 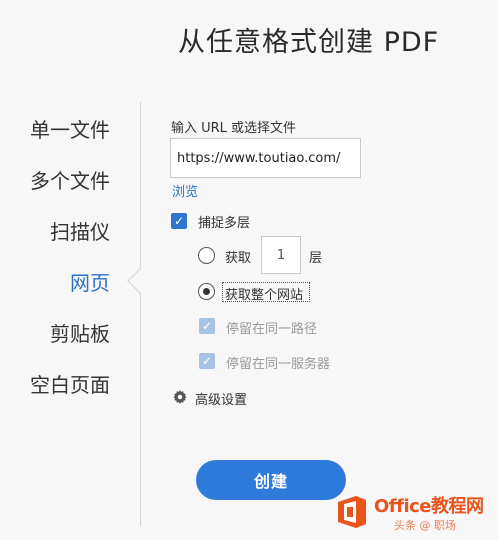 I want to click on sidebar-item-clipboard: 剪贴板, so click(x=80, y=332).